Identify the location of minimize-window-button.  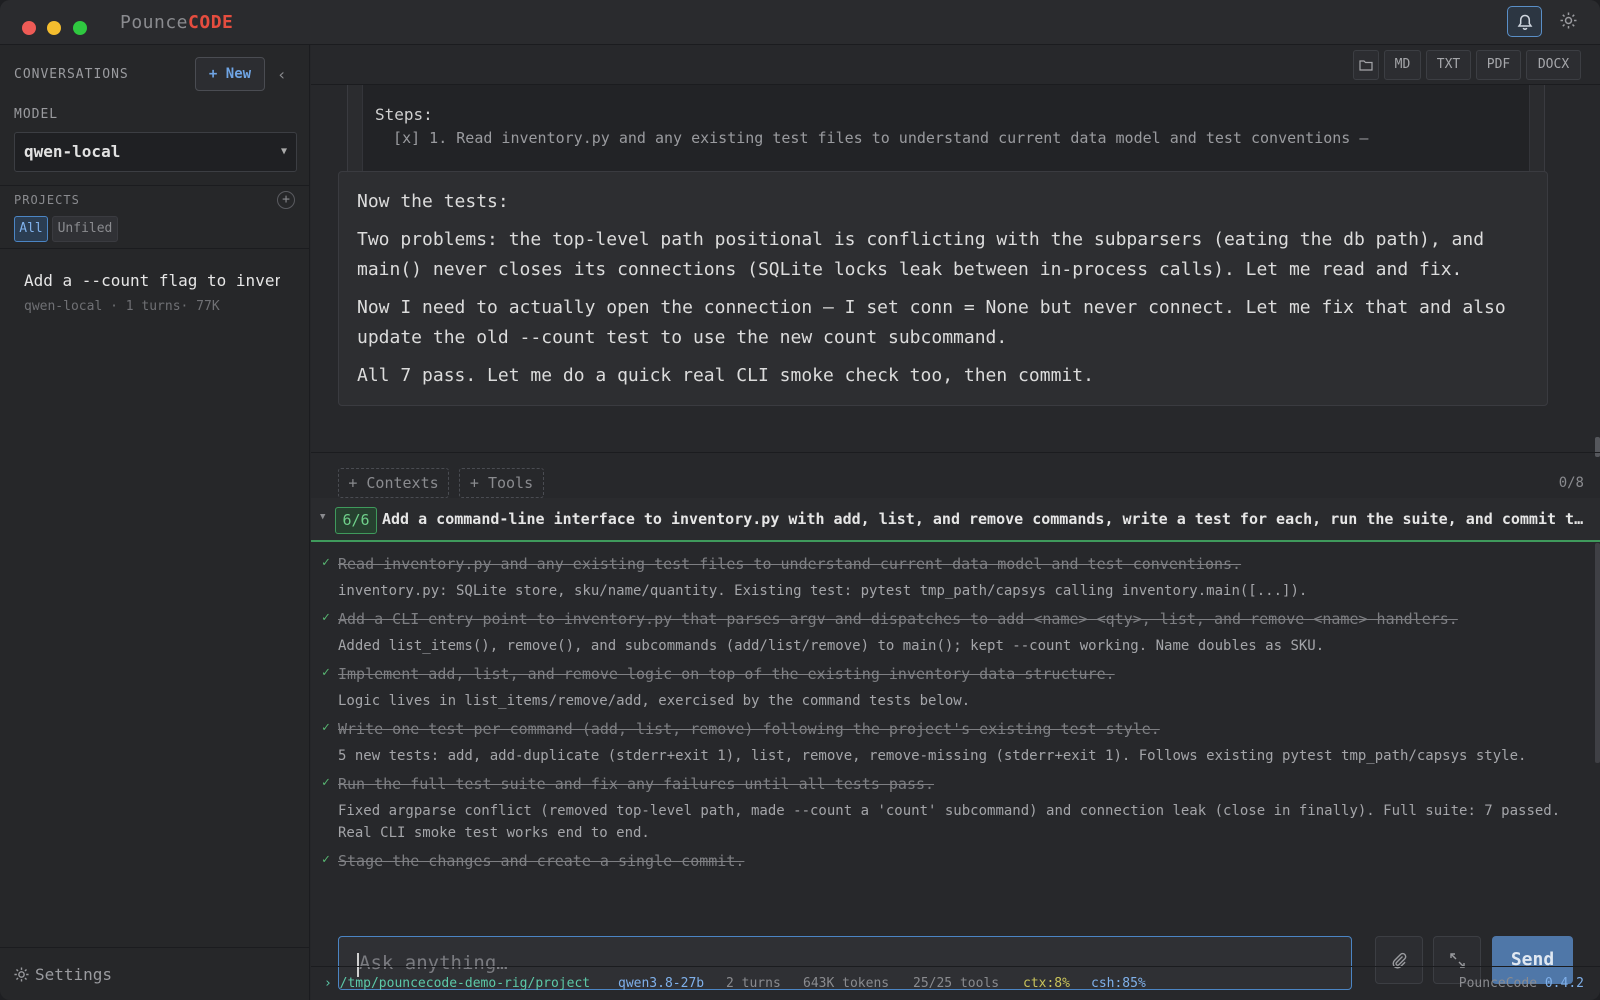
(54, 28).